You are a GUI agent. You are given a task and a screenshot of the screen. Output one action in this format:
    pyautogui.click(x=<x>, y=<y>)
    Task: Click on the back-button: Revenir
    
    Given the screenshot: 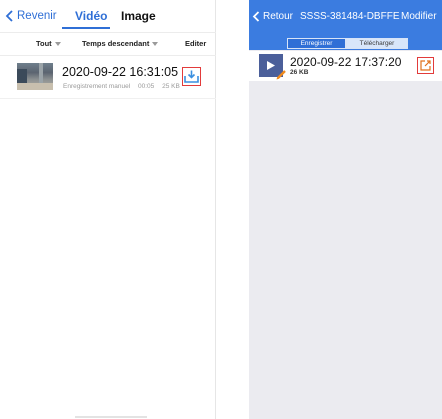 What is the action you would take?
    pyautogui.click(x=31, y=16)
    